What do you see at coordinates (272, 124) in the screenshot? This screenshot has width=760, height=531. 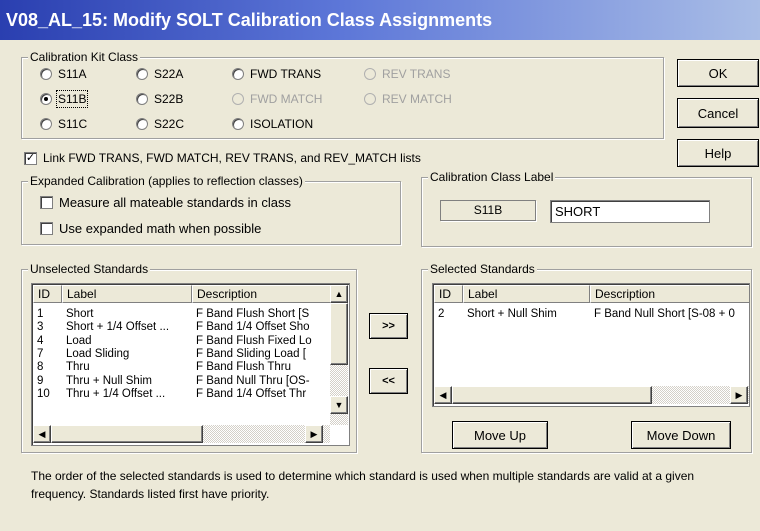 I see `radio-isolation: ISOLATION` at bounding box center [272, 124].